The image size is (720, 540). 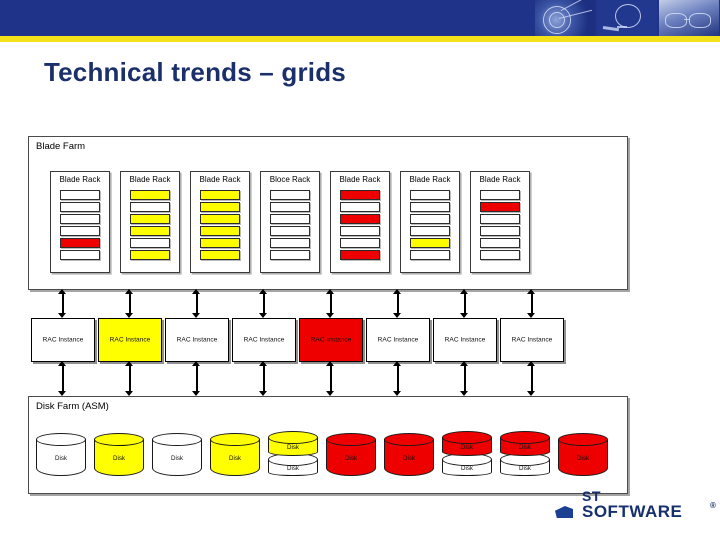 I want to click on blade-farm-label: Blade Farm, so click(x=61, y=146).